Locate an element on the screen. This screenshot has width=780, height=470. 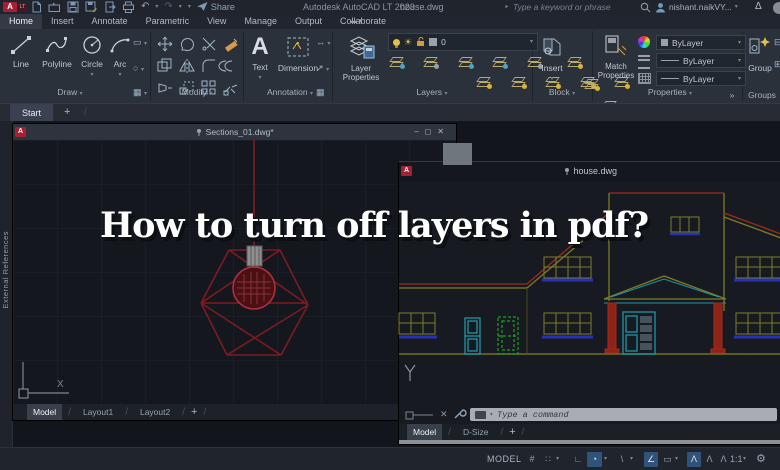
match-properties-button: Match Properties is located at coordinates (616, 57).